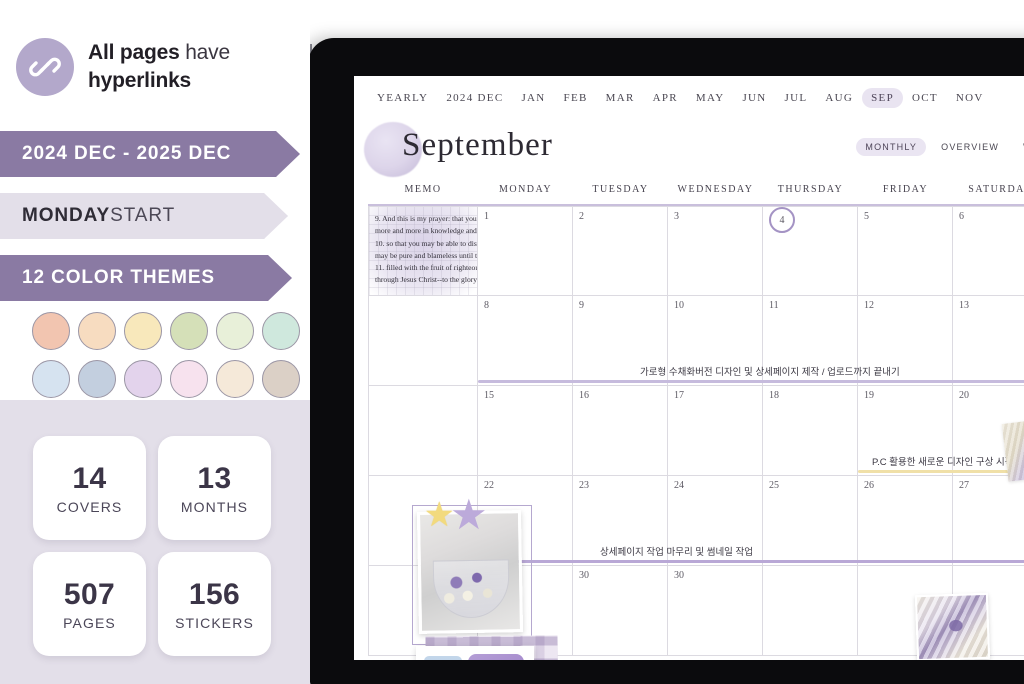 This screenshot has height=684, width=1024. Describe the element at coordinates (866, 216) in the screenshot. I see `day-number: 5` at that location.